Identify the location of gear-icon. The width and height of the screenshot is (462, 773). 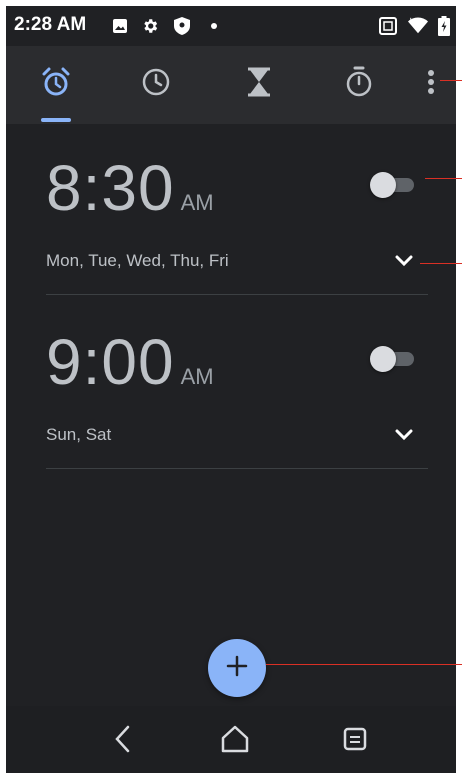
(150, 26).